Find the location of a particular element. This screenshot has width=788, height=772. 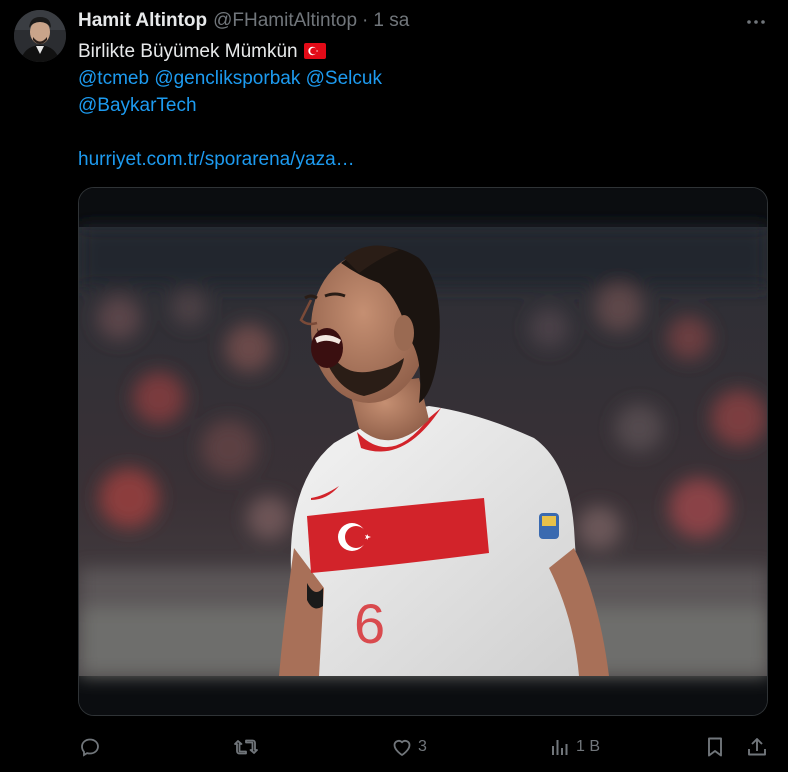

jersey-number: 6 is located at coordinates (369, 623).